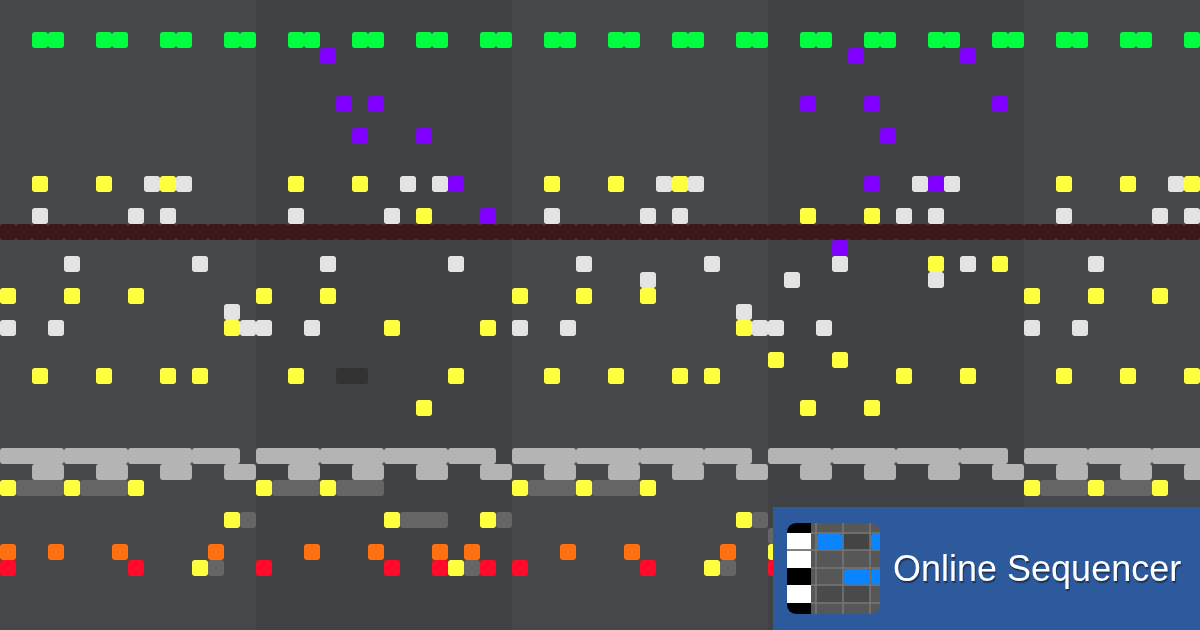 Image resolution: width=1200 pixels, height=630 pixels. Describe the element at coordinates (1037, 568) in the screenshot. I see `logo-text: Online Sequencer` at that location.